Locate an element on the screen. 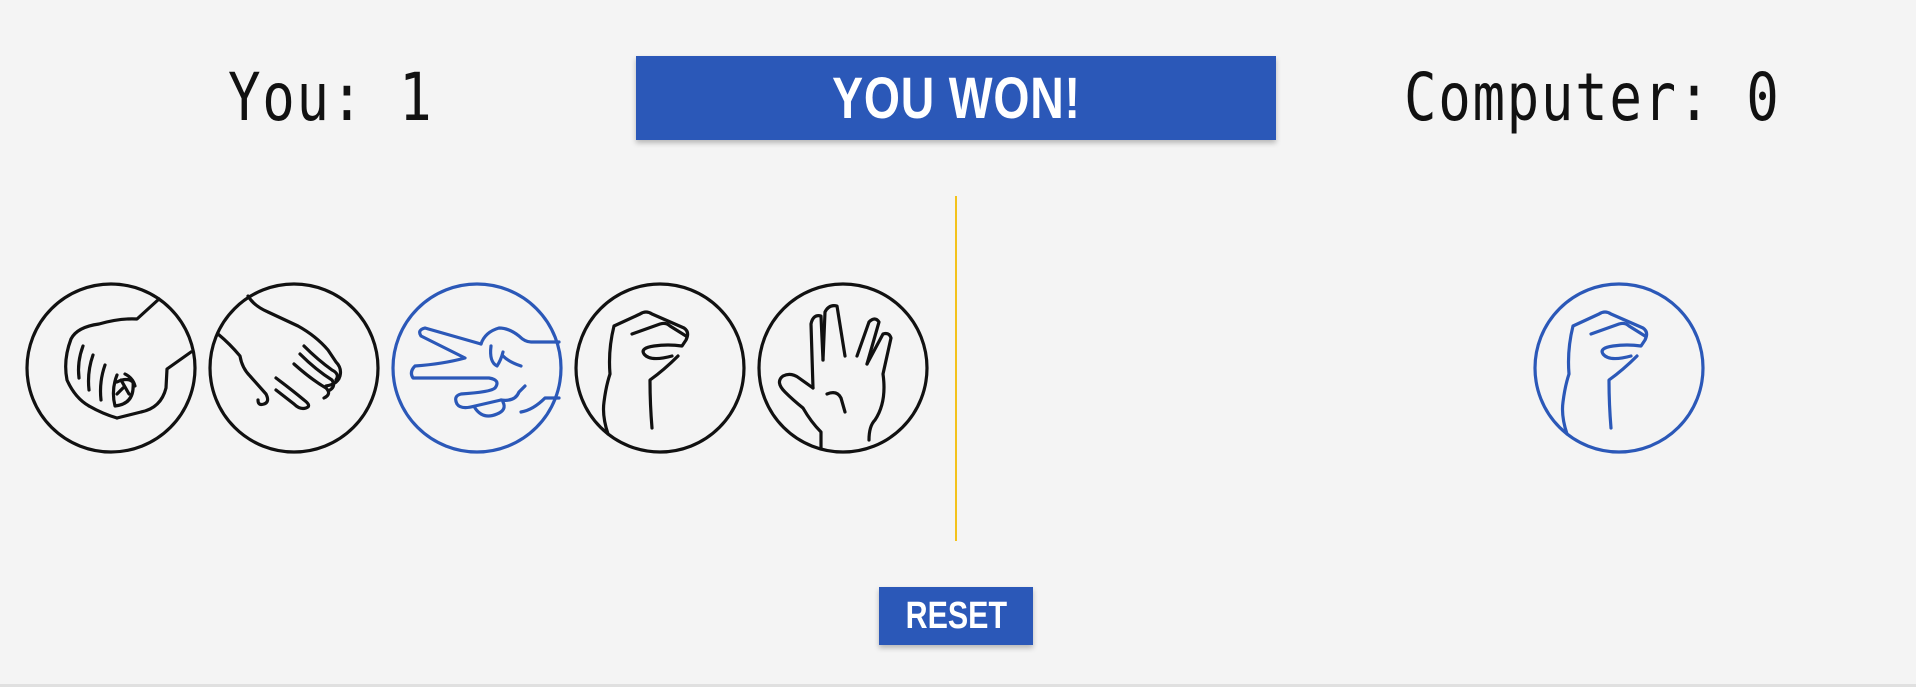 This screenshot has height=687, width=1916. player-score: You: 1 is located at coordinates (331, 97).